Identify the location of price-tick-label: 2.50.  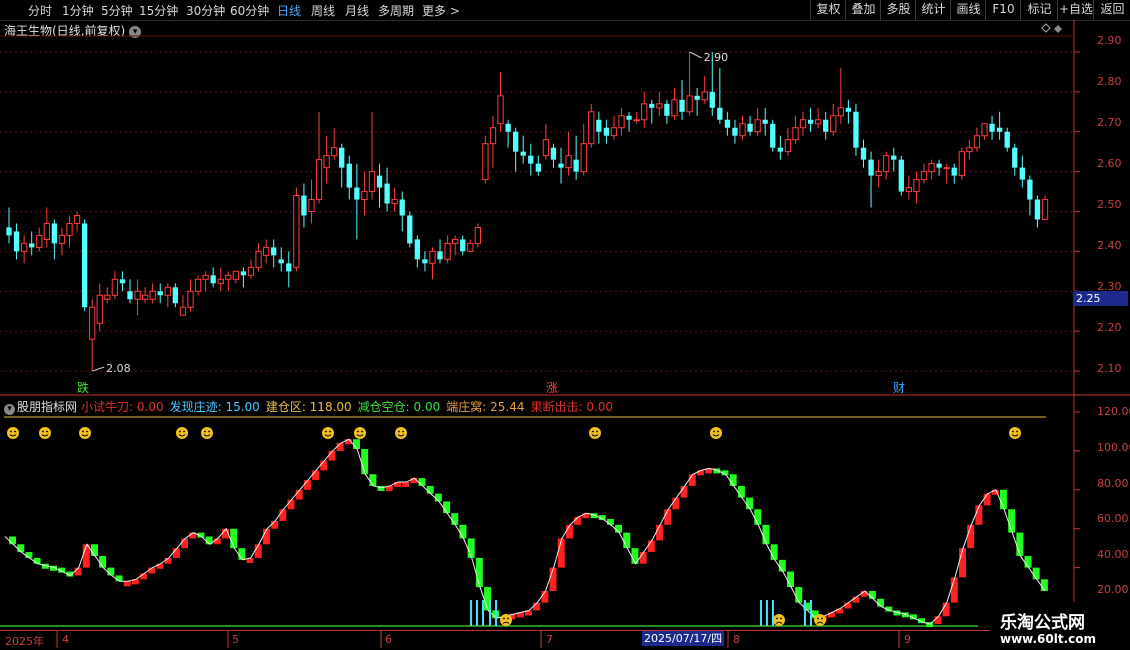
(1109, 204).